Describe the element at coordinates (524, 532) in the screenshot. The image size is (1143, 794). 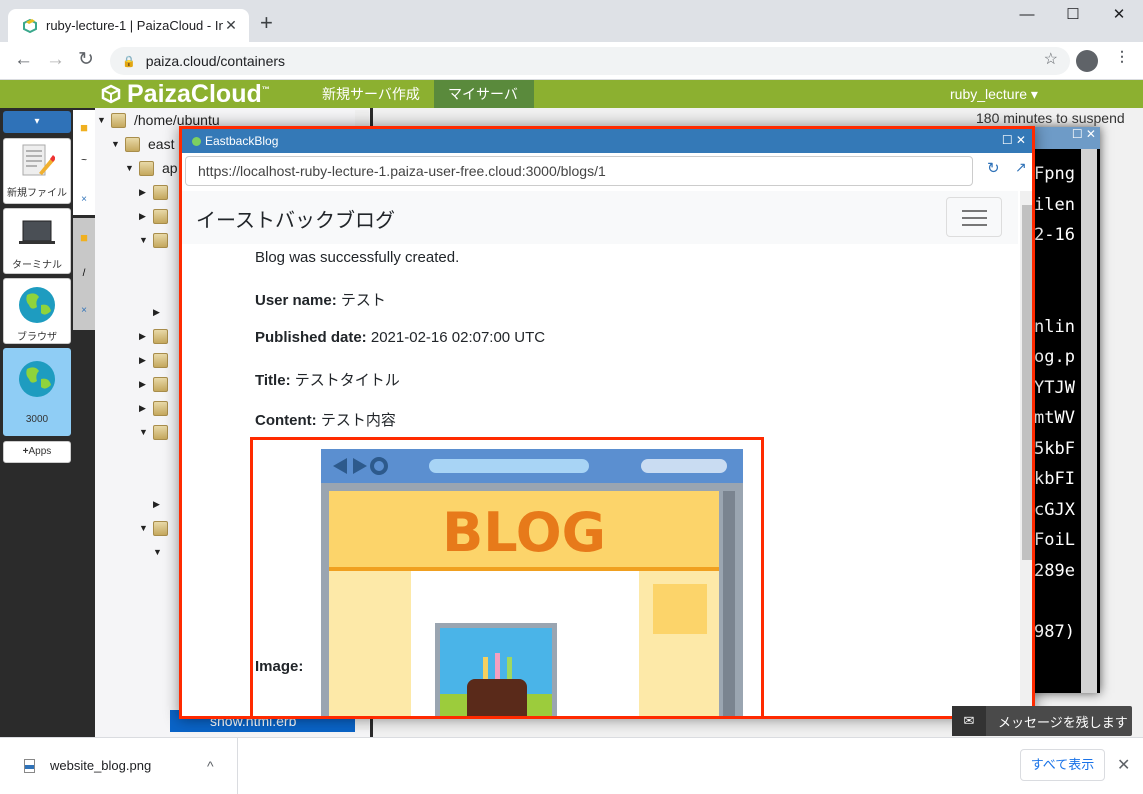
I see `illustration-title: BLOG` at that location.